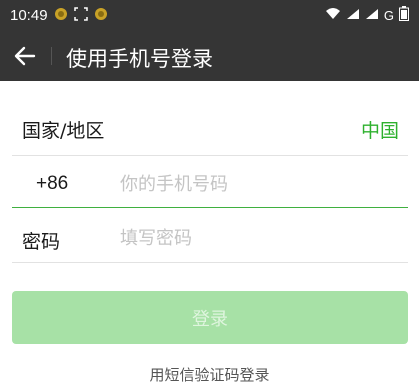 The height and width of the screenshot is (391, 419). I want to click on app-bar: 使用手机号登录, so click(209, 55).